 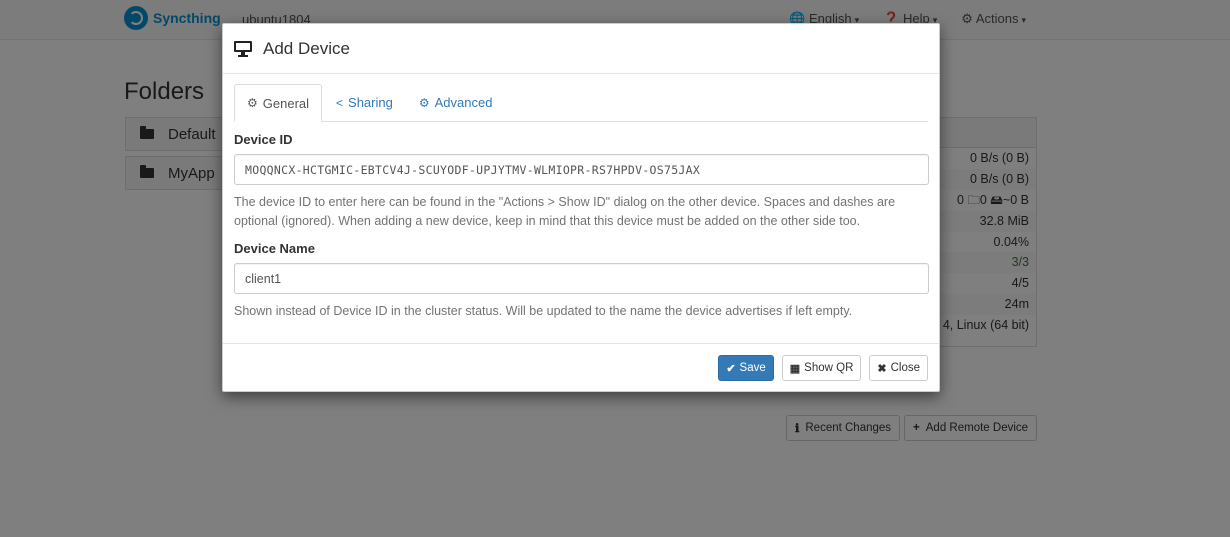 I want to click on monitor-icon, so click(x=243, y=49).